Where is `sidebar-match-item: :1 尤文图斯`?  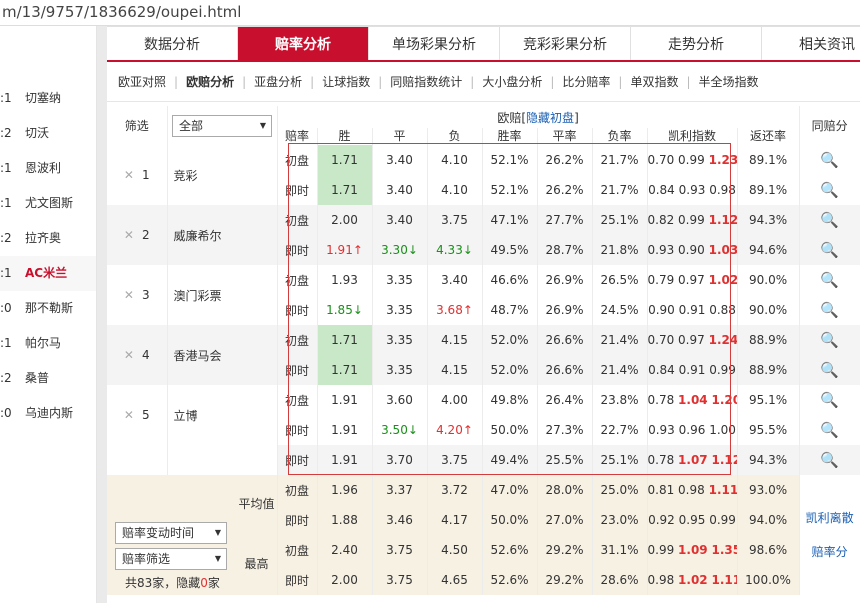 sidebar-match-item: :1 尤文图斯 is located at coordinates (48, 203).